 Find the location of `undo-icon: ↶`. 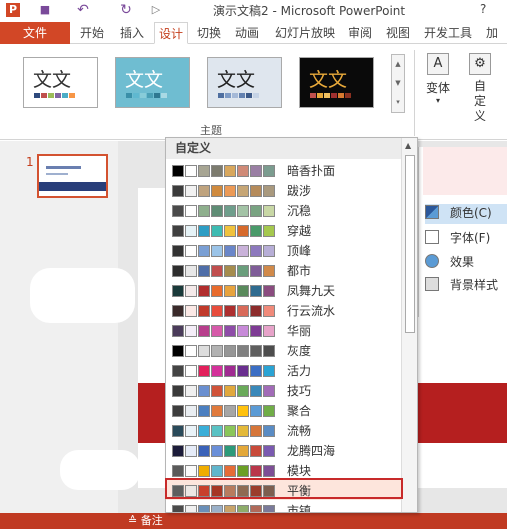

undo-icon: ↶ is located at coordinates (83, 10).